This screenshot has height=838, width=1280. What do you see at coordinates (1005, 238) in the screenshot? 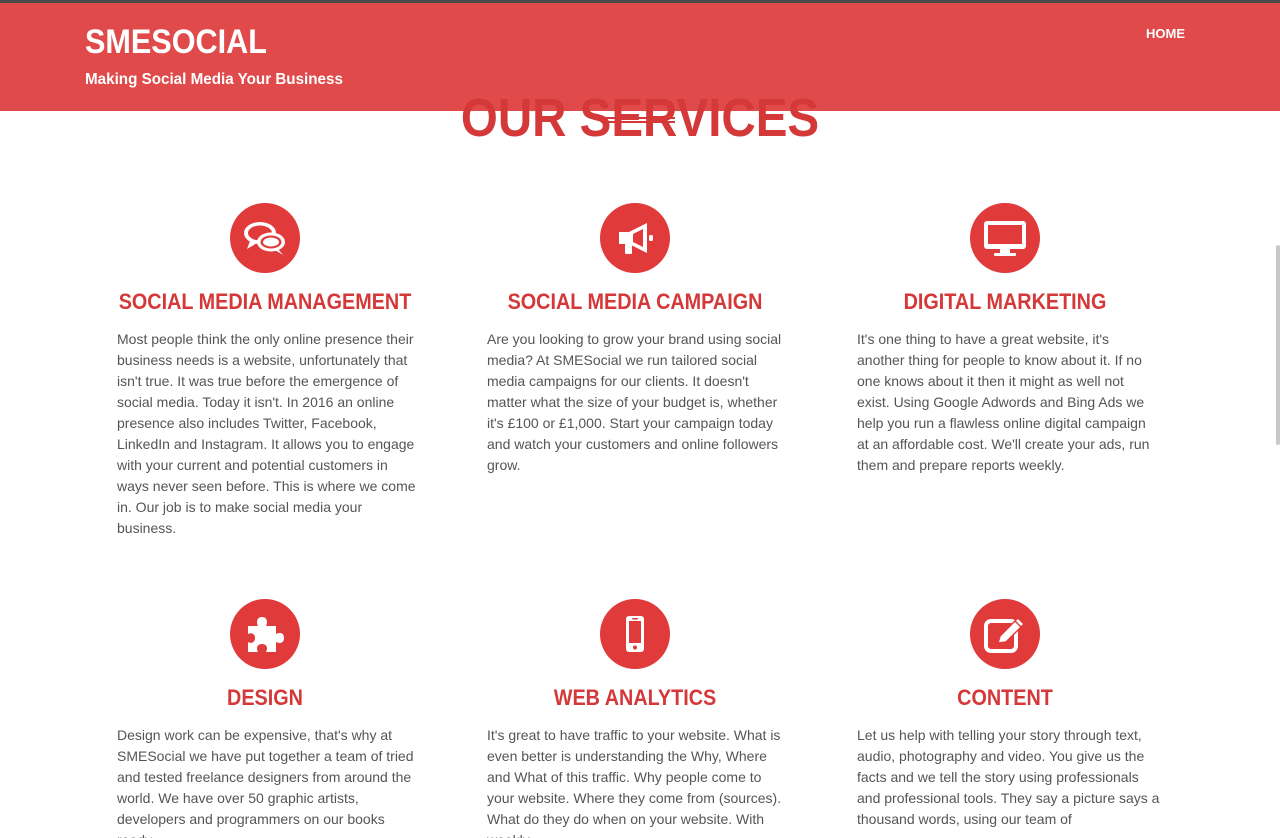
I see `desktop-monitor-icon` at bounding box center [1005, 238].